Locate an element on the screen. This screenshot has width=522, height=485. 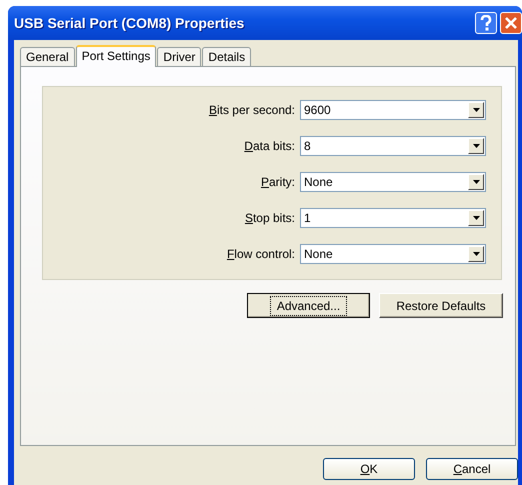
help-button is located at coordinates (486, 23).